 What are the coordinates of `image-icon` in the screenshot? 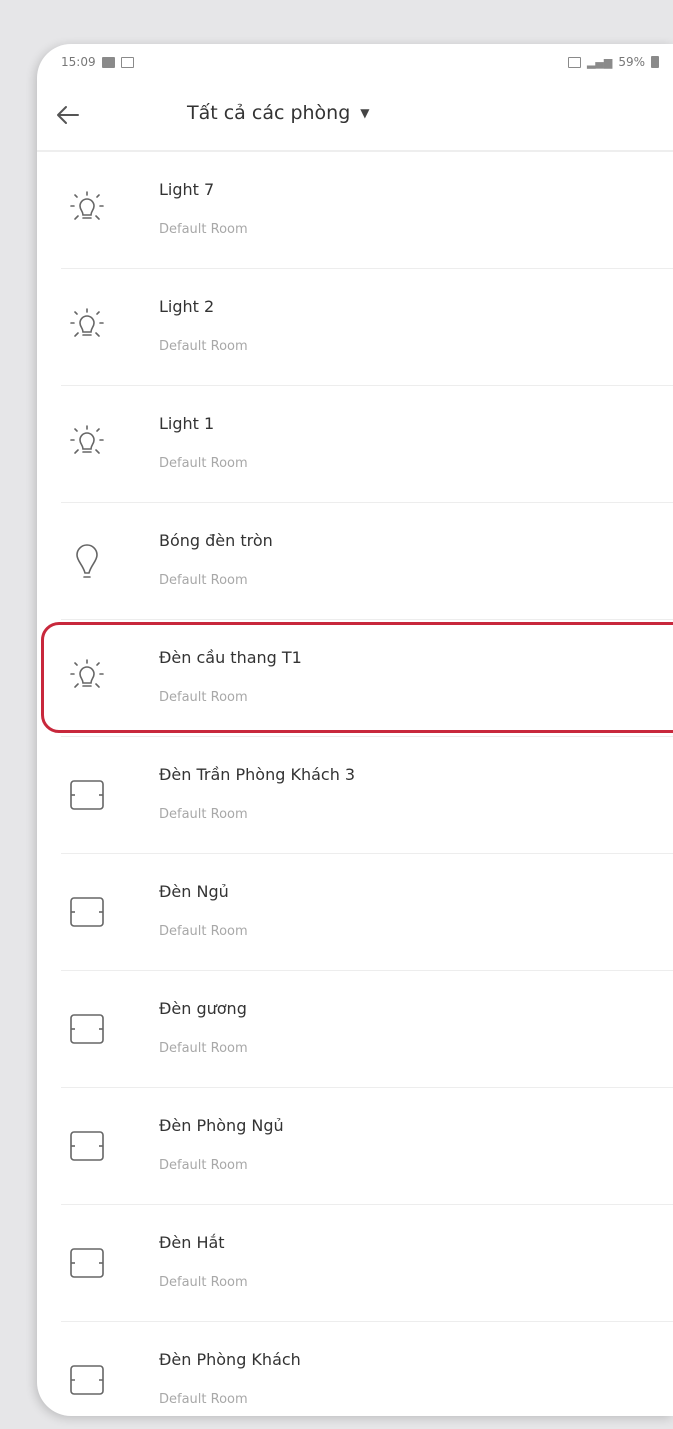 It's located at (127, 62).